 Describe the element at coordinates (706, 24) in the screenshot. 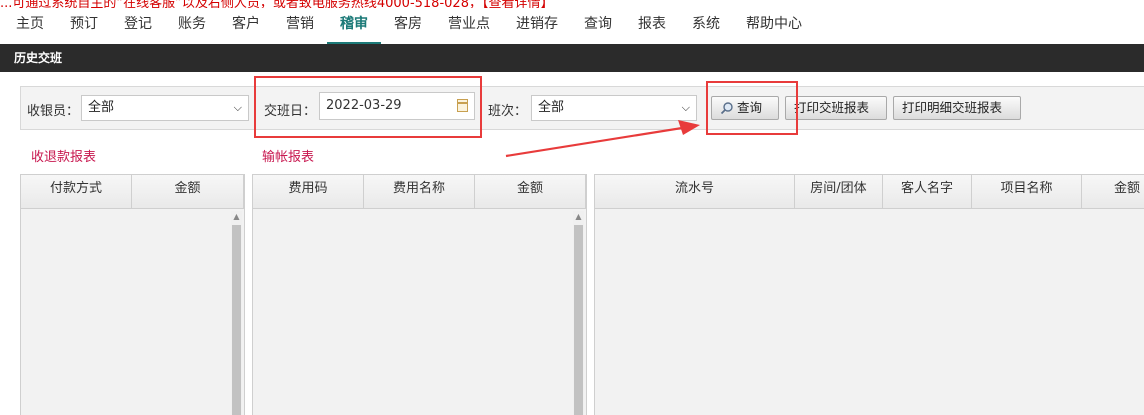

I see `nav-item-system: 系统` at that location.